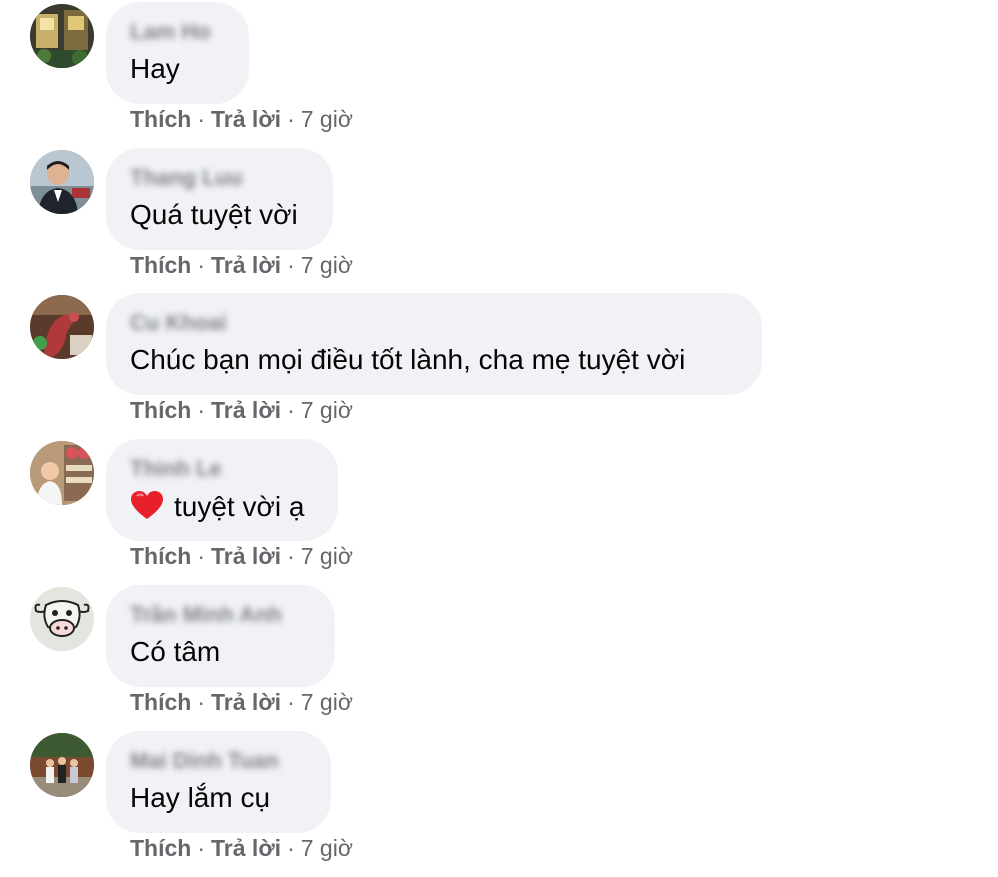  I want to click on comment-text-body: tuyệt vời ạ, so click(239, 506).